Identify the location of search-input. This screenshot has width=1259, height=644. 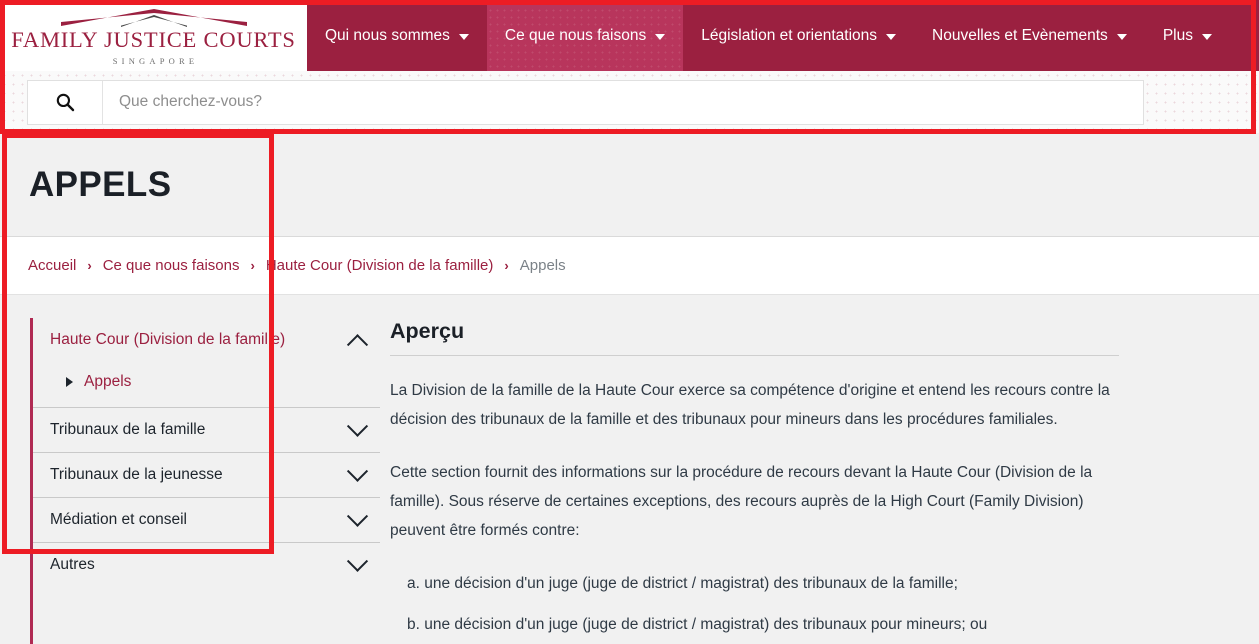
(623, 102).